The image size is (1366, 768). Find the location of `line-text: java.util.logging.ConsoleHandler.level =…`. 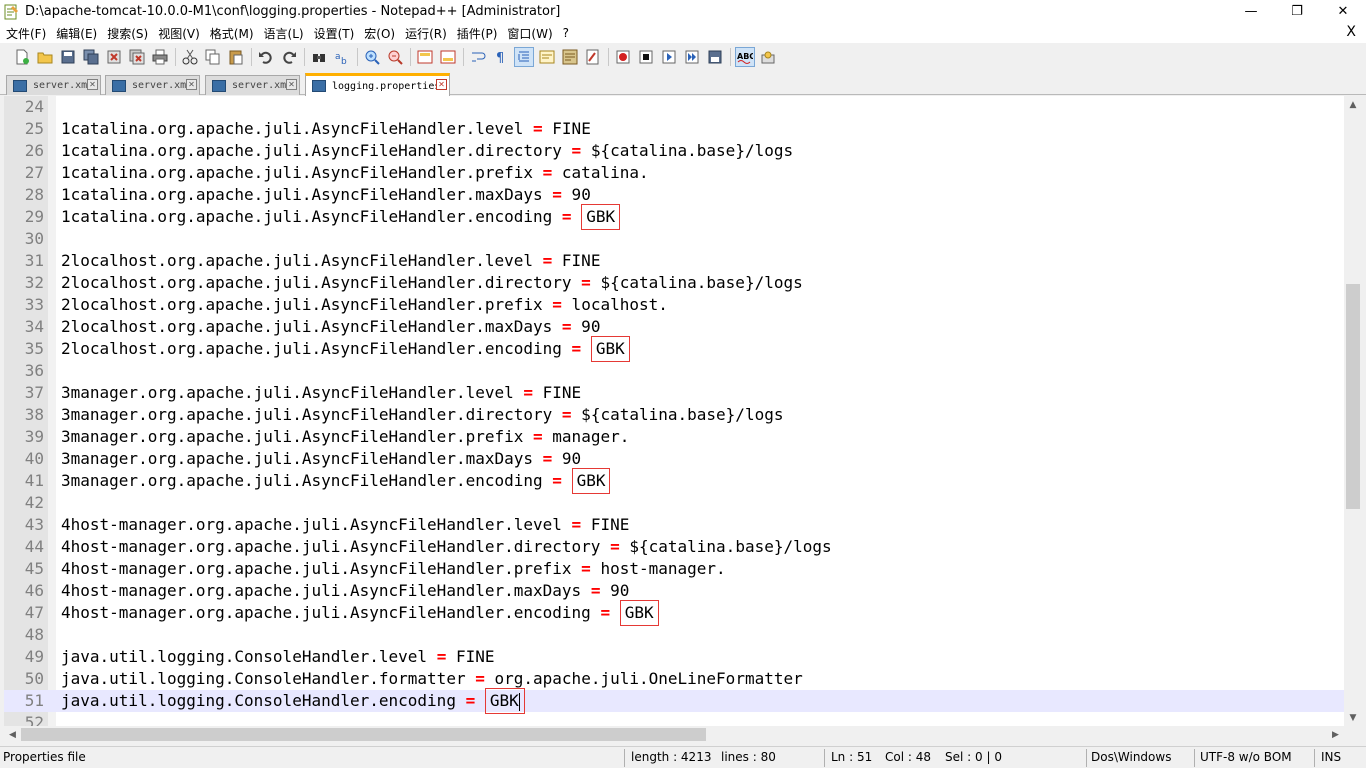

line-text: java.util.logging.ConsoleHandler.level =… is located at coordinates (278, 657).